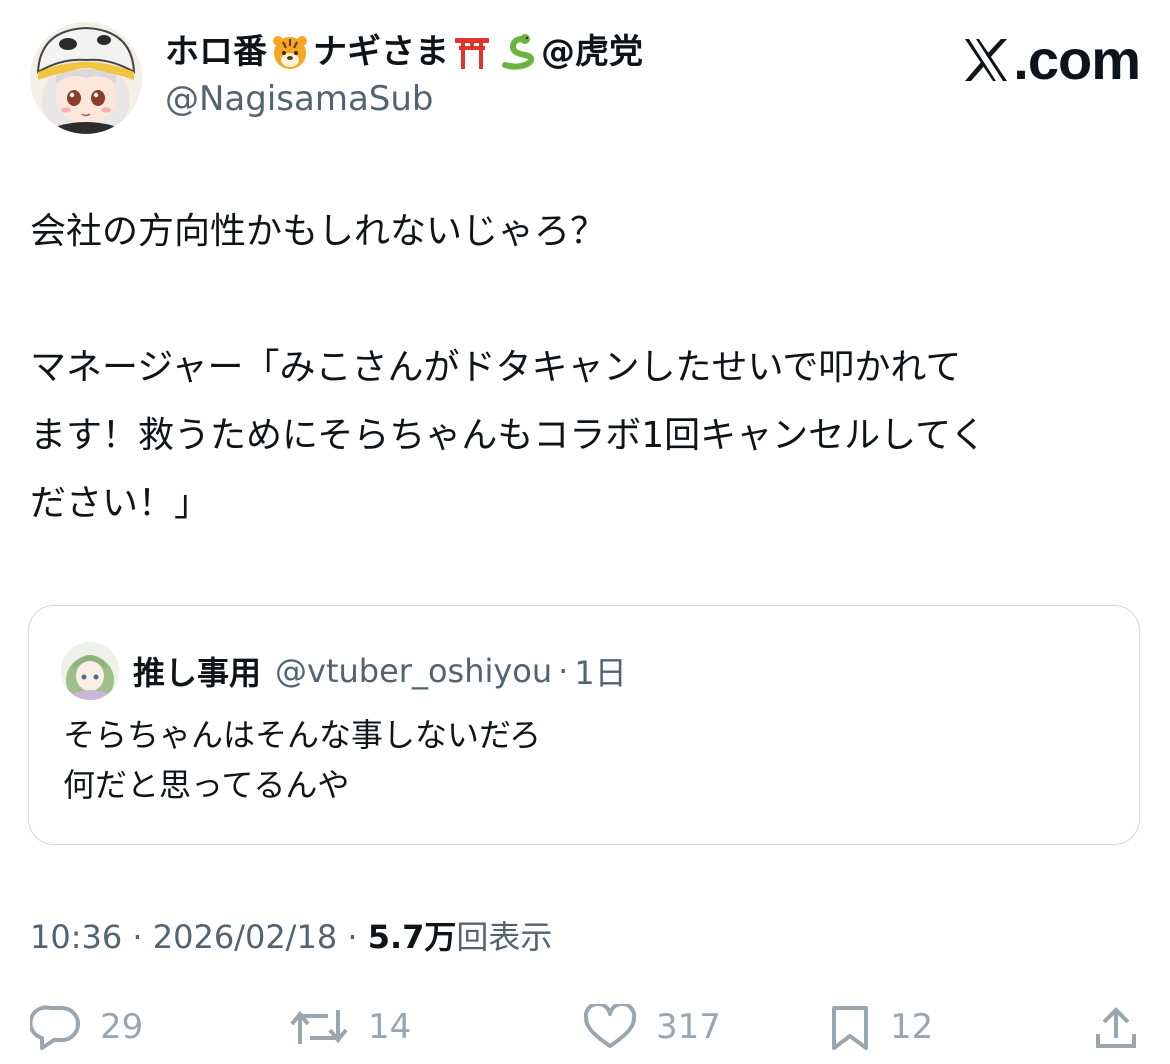 The height and width of the screenshot is (1064, 1170). Describe the element at coordinates (86, 78) in the screenshot. I see `author-avatar` at that location.